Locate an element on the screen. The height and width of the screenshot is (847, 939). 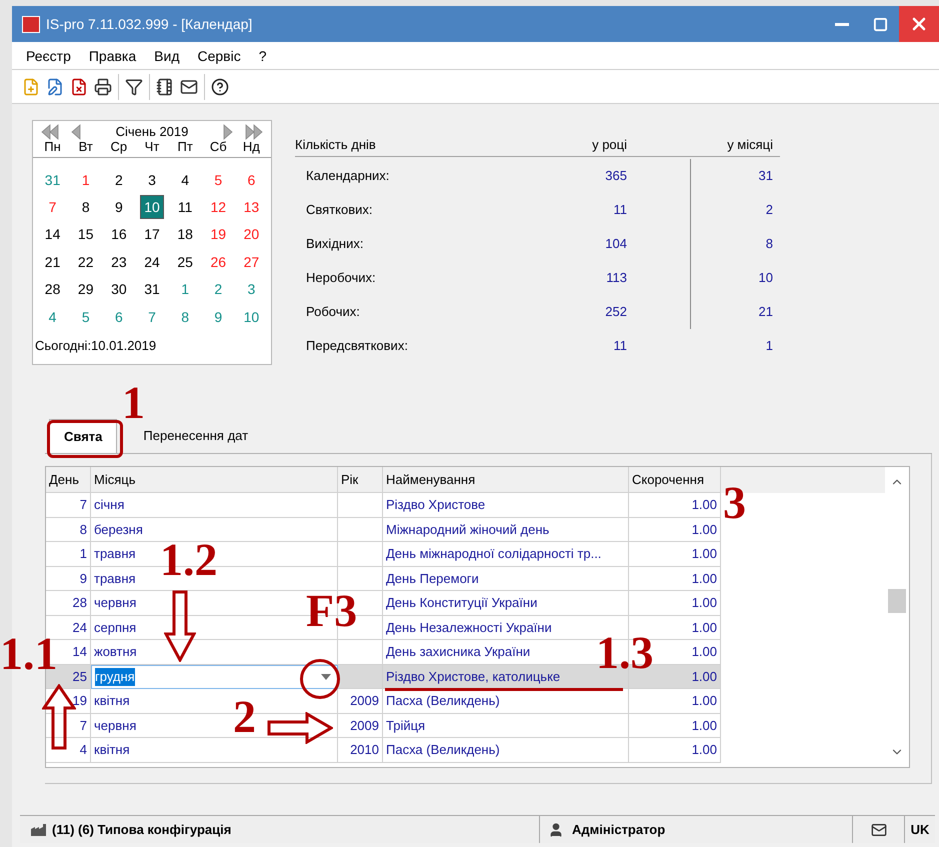
table-cell: 28 is located at coordinates (68, 603).